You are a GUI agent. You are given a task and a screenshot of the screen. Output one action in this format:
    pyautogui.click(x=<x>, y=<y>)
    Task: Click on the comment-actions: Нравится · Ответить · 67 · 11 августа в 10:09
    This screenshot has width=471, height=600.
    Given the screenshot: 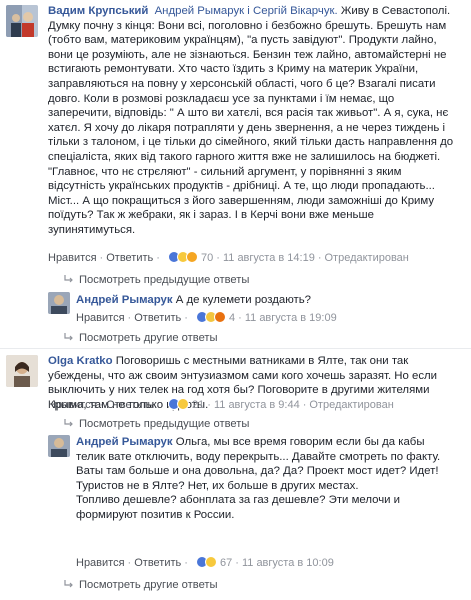 What is the action you would take?
    pyautogui.click(x=205, y=563)
    